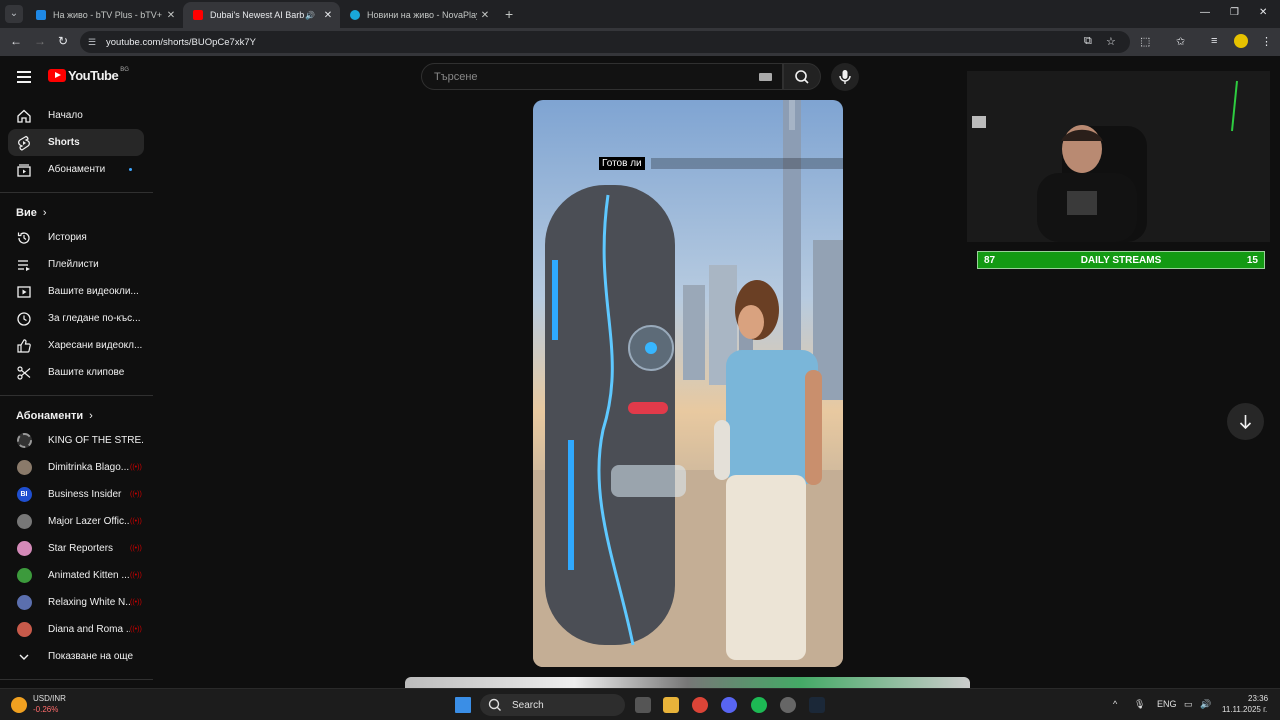  What do you see at coordinates (1234, 12) in the screenshot?
I see `restore-icon: ❐` at bounding box center [1234, 12].